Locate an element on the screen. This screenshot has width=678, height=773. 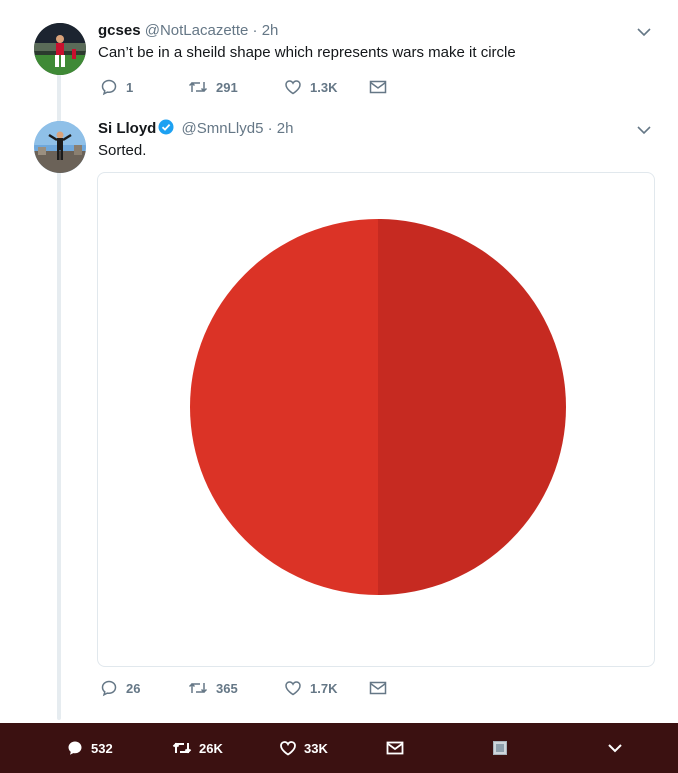
bottom-like-count: 33K is located at coordinates (316, 748).